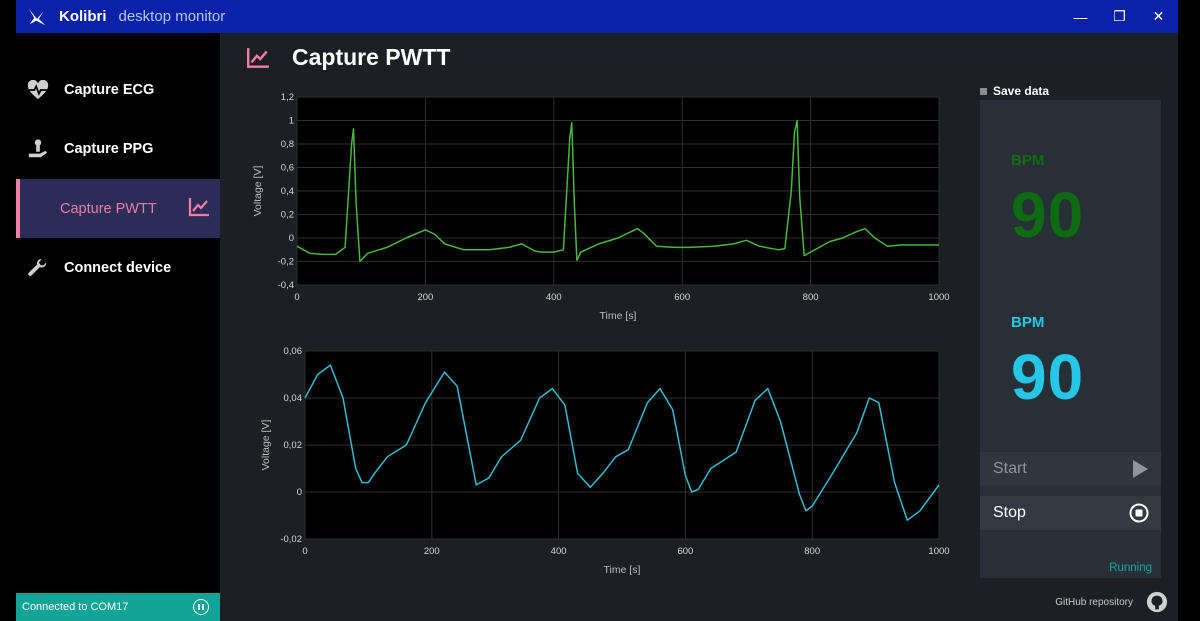 The width and height of the screenshot is (1200, 621). I want to click on control-panel: BPM 90 BPM 90 Start Stop Running, so click(1070, 339).